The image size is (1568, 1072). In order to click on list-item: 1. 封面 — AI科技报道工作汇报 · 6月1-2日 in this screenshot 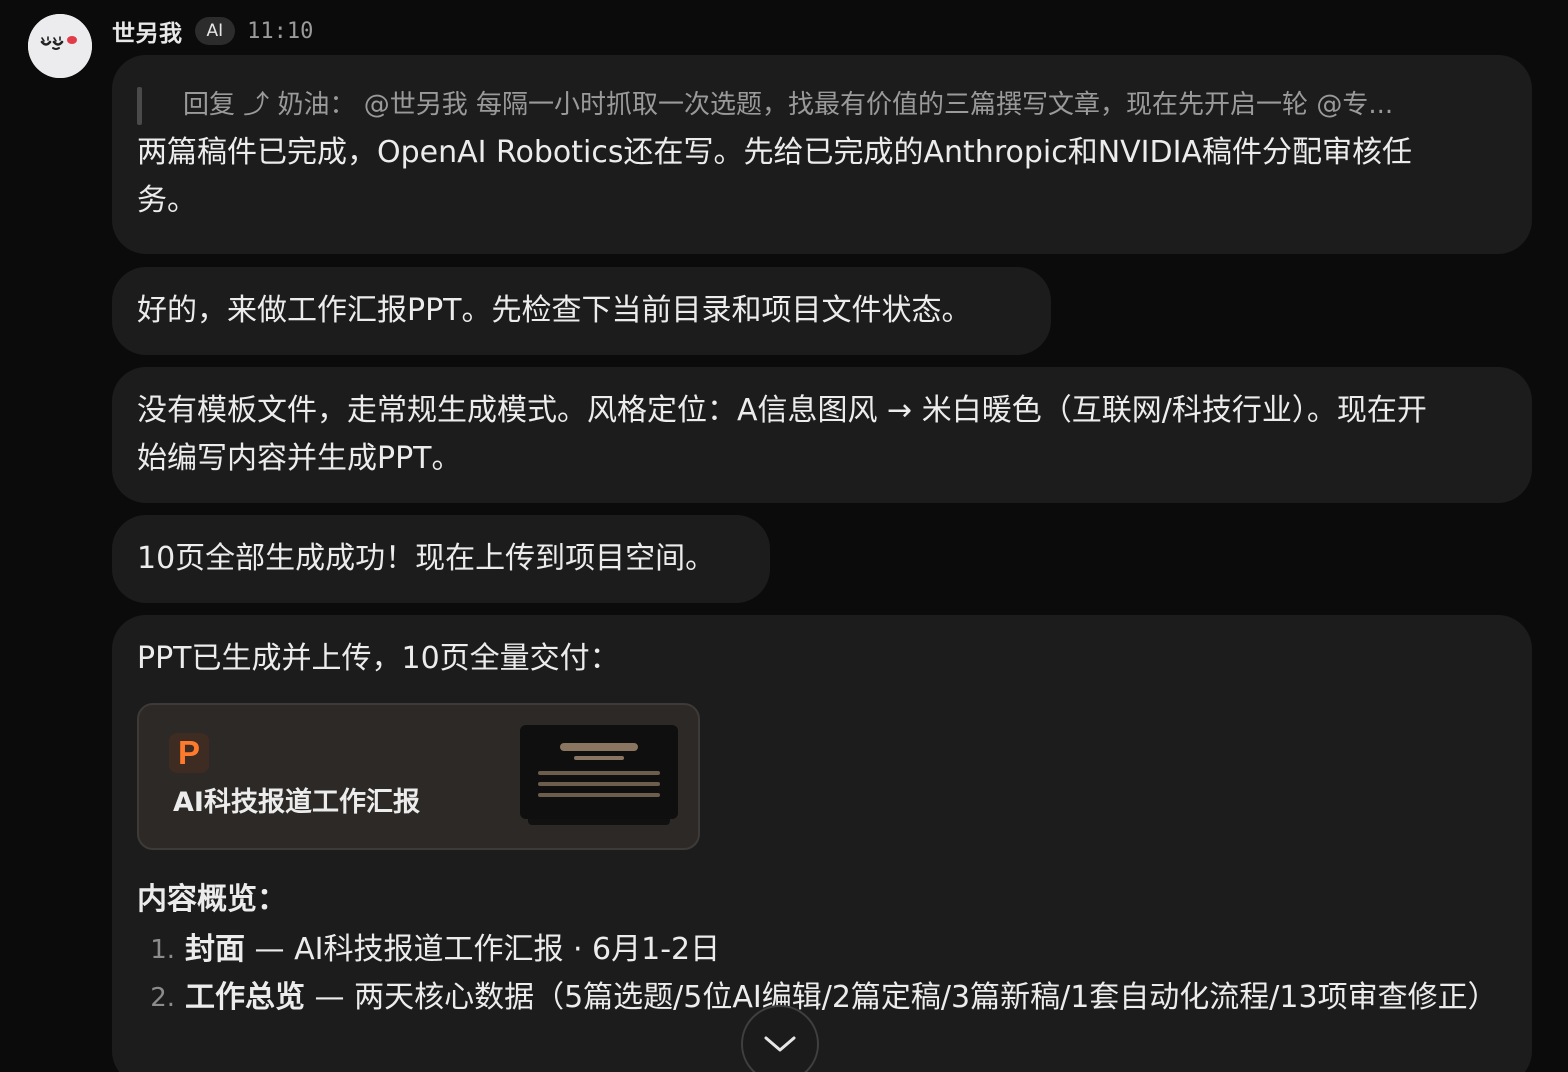, I will do `click(822, 950)`.